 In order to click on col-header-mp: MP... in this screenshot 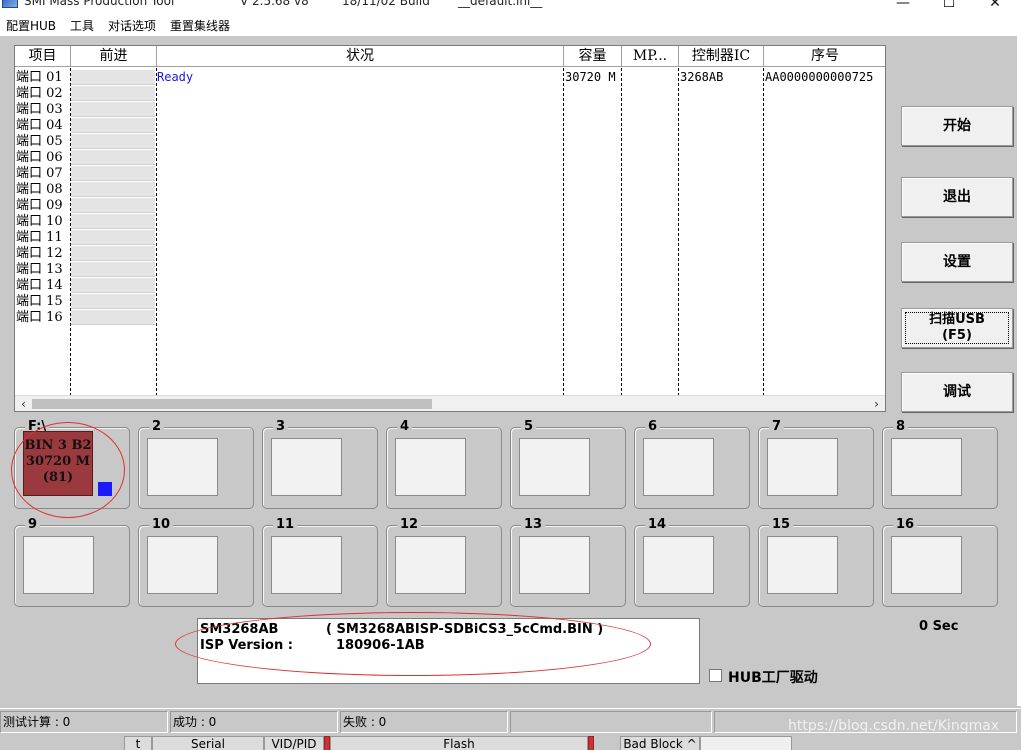, I will do `click(650, 56)`.